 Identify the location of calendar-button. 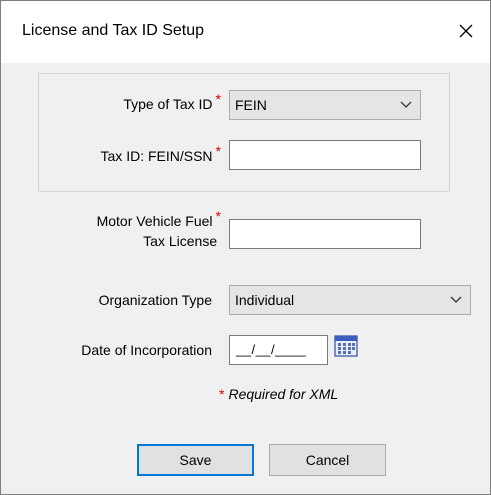
(347, 347).